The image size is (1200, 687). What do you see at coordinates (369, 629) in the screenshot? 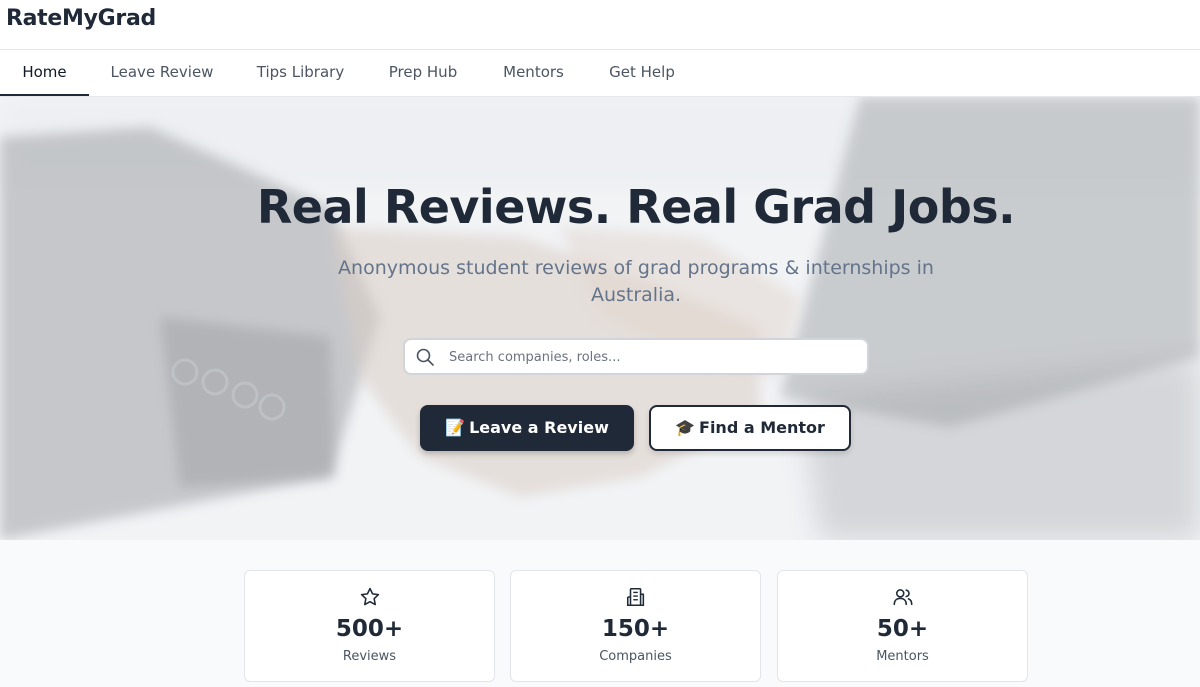
I see `stat-value: 500+` at bounding box center [369, 629].